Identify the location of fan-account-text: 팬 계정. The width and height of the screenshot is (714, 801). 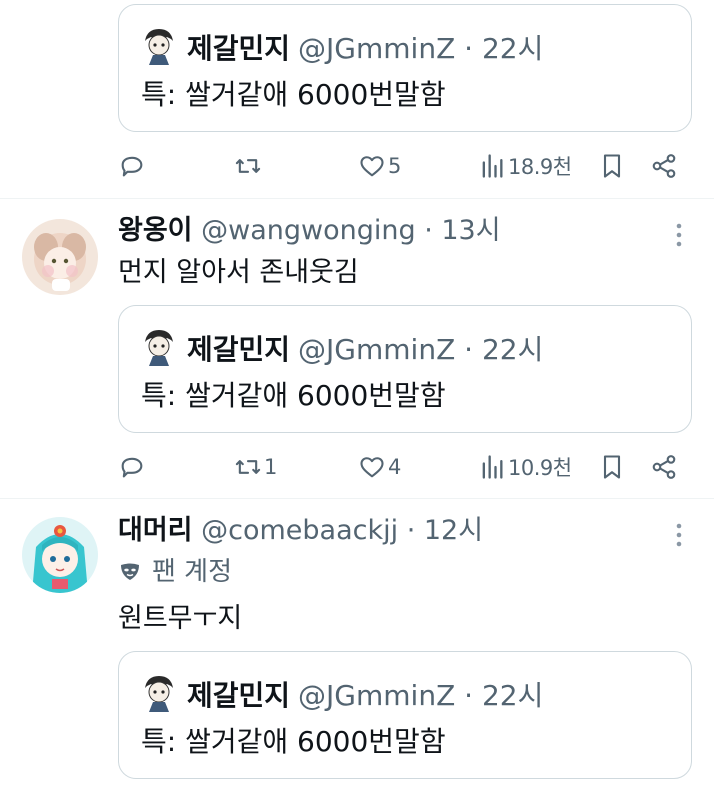
(192, 572).